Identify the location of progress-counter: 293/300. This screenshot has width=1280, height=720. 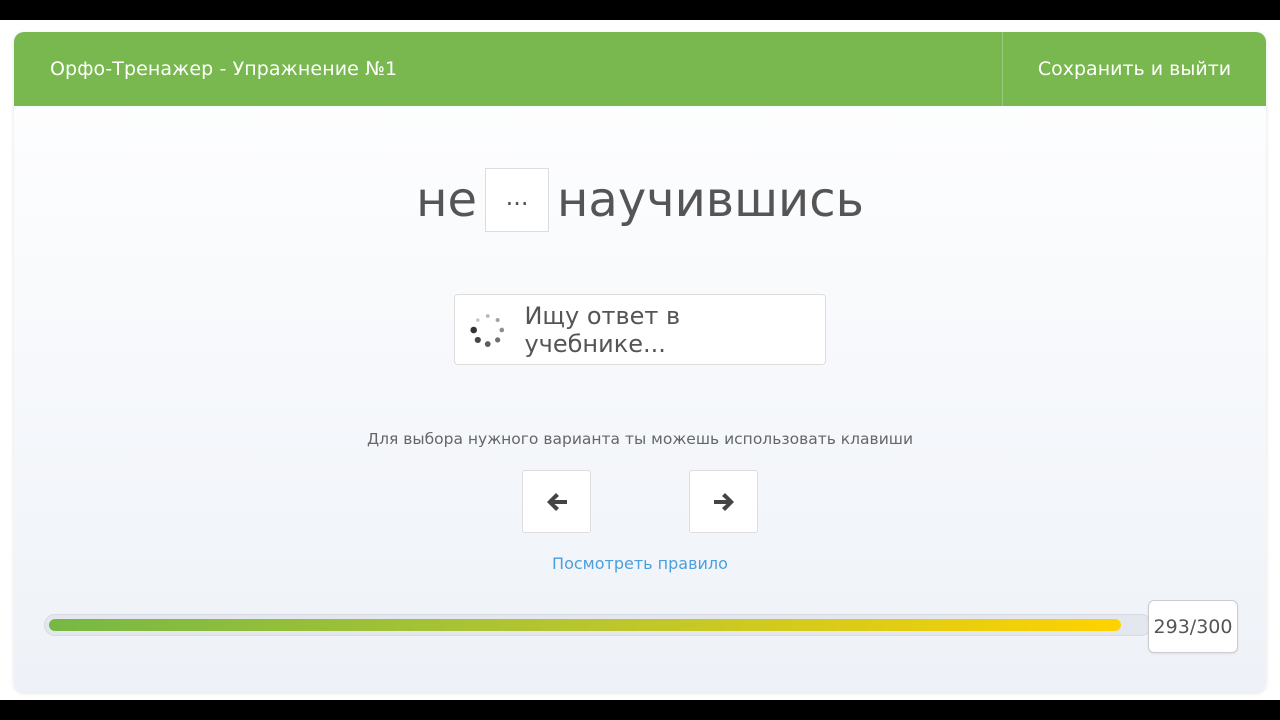
(1193, 626).